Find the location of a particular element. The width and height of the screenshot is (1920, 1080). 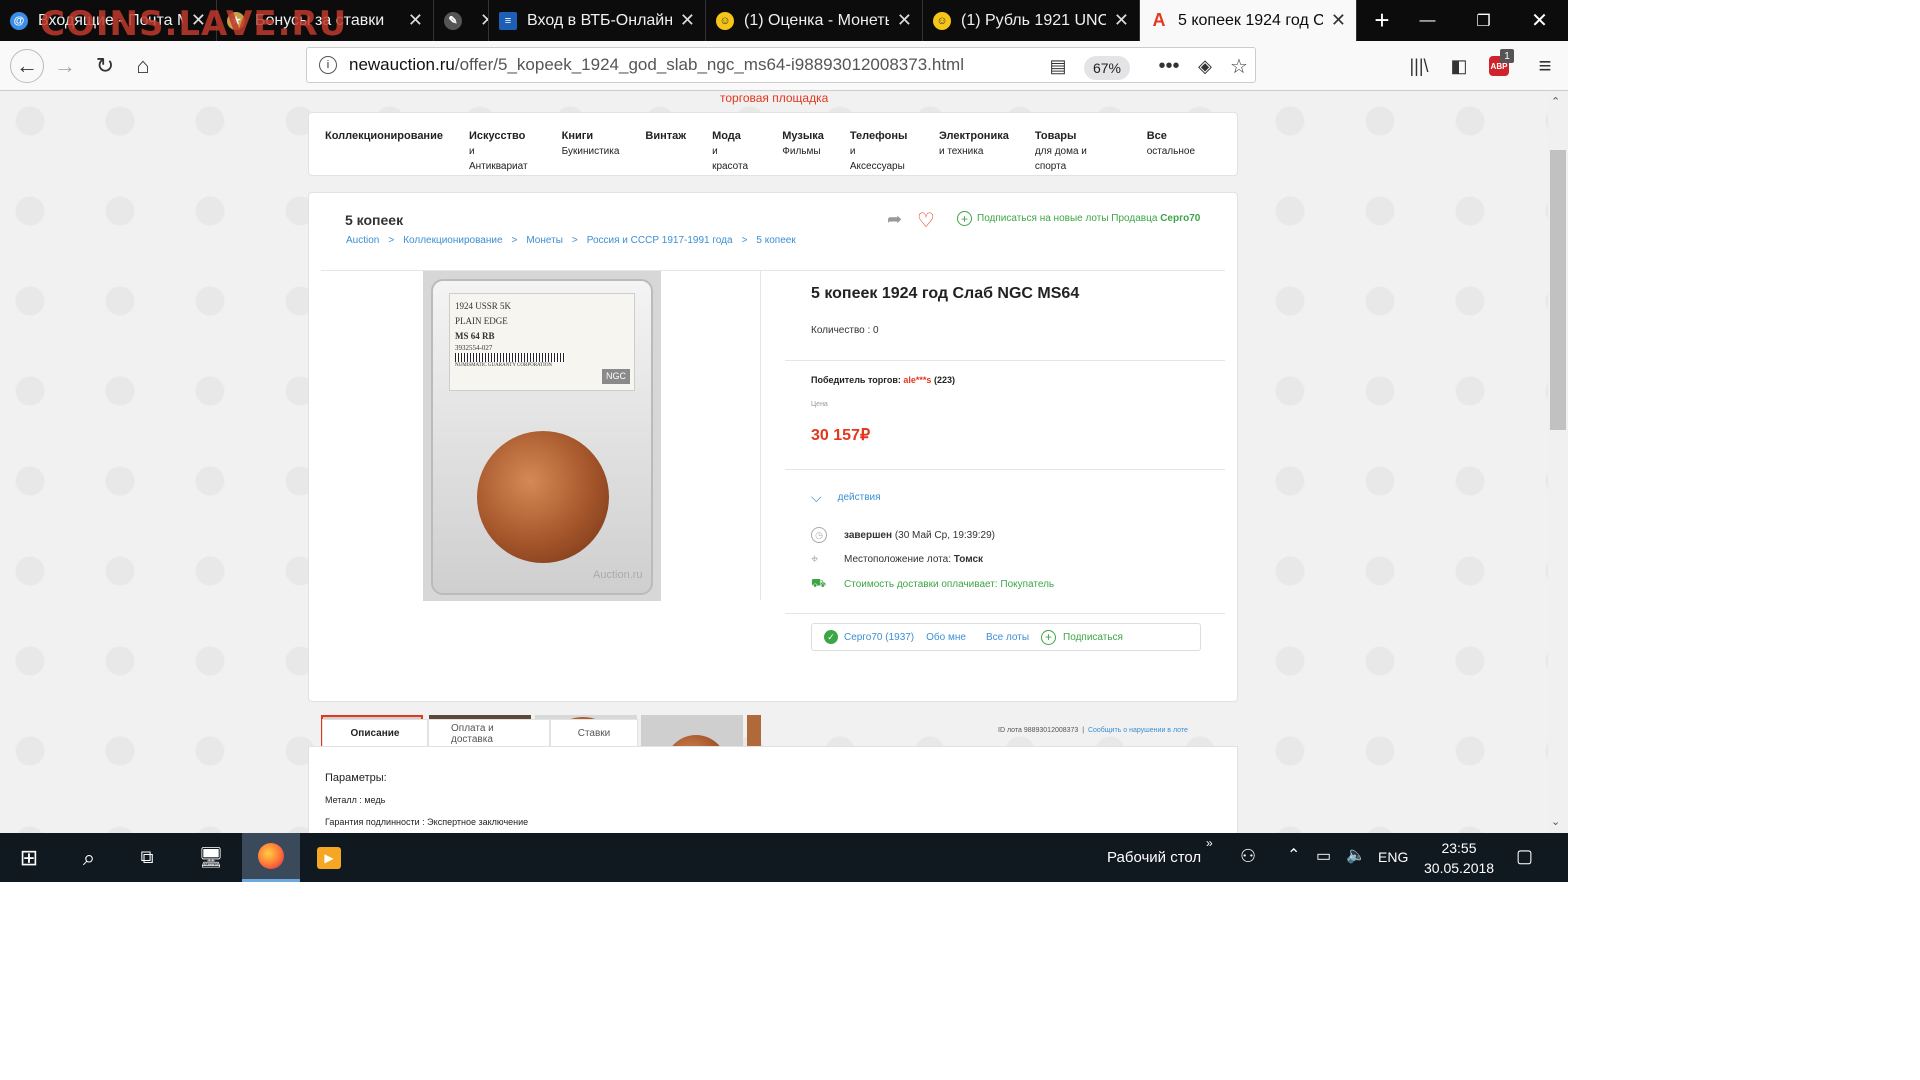

tab-bids: Ставки is located at coordinates (594, 733).